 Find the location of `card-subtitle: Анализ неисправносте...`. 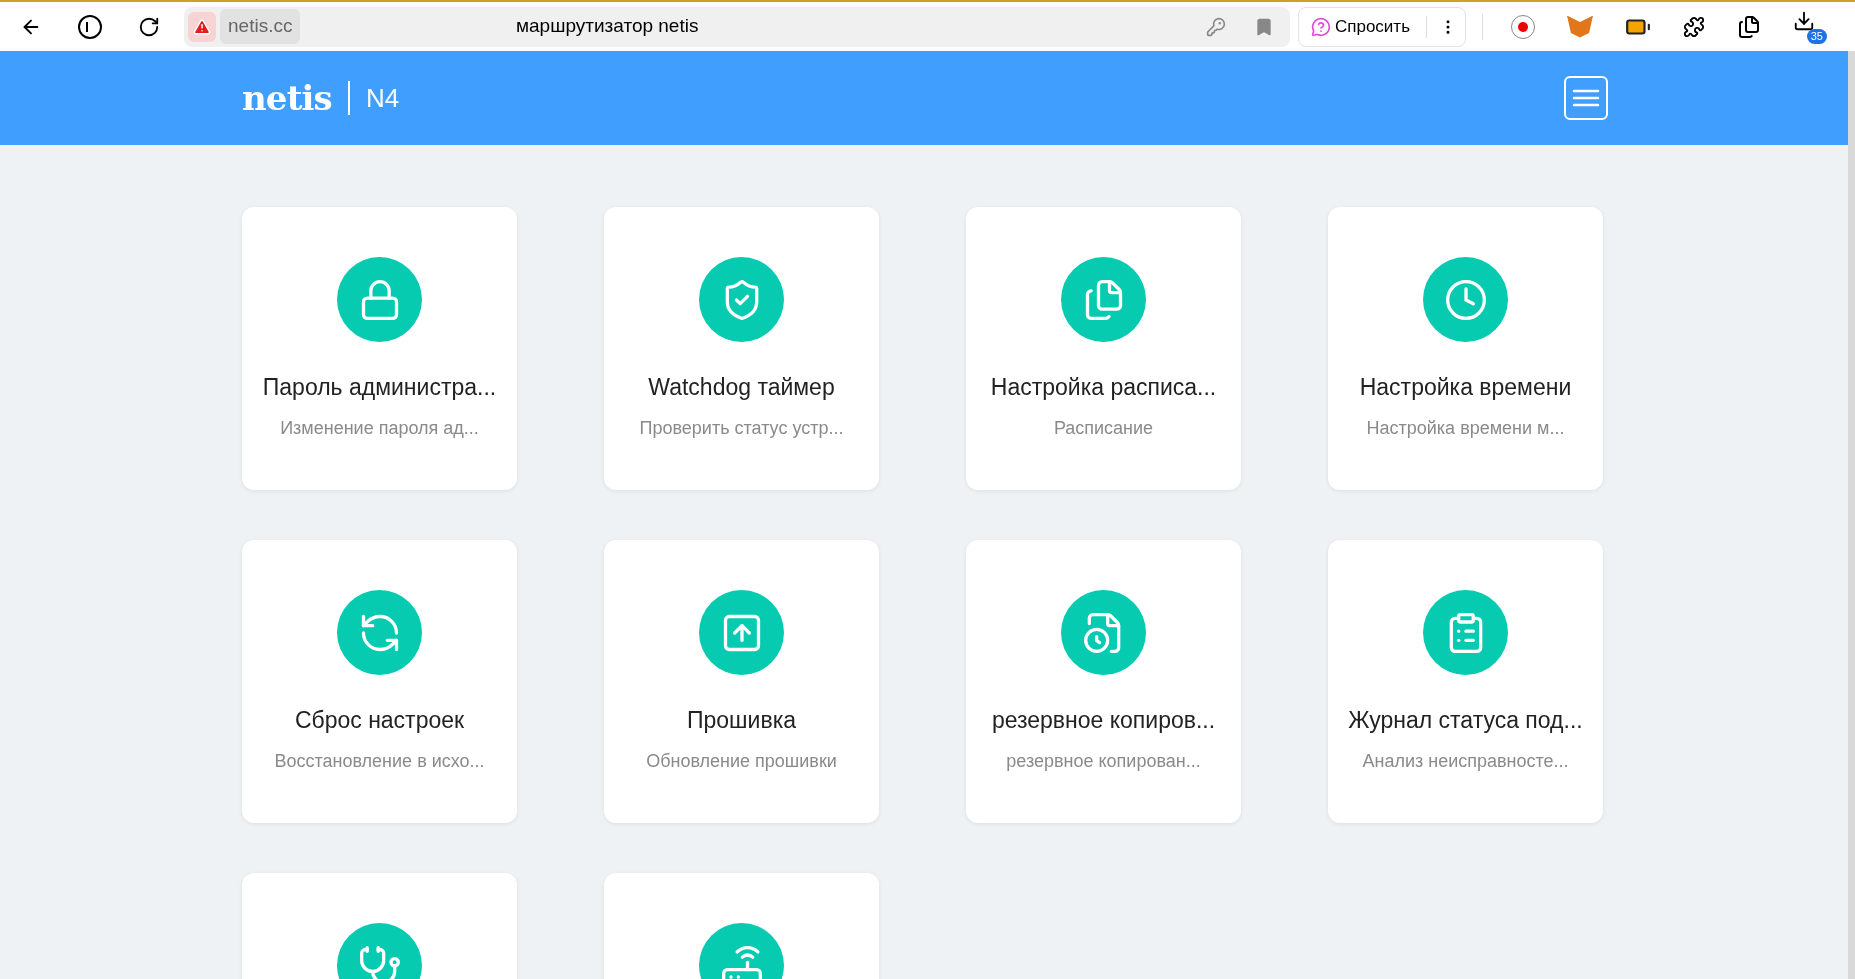

card-subtitle: Анализ неисправносте... is located at coordinates (1465, 761).